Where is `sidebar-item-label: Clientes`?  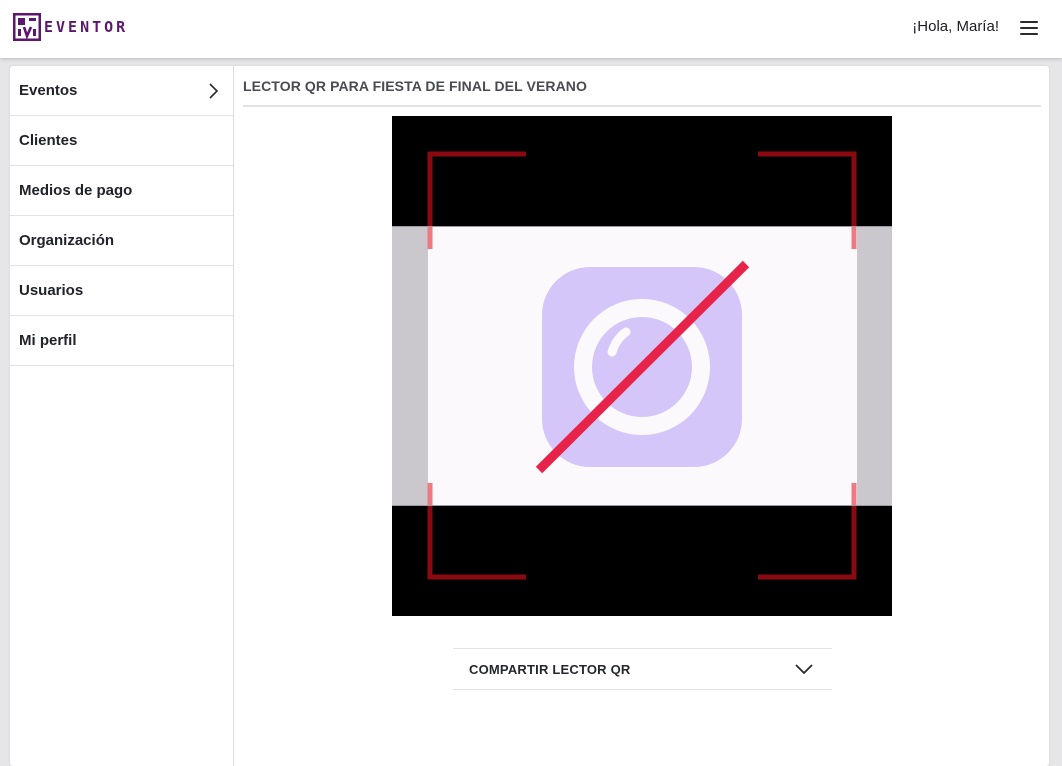 sidebar-item-label: Clientes is located at coordinates (48, 140).